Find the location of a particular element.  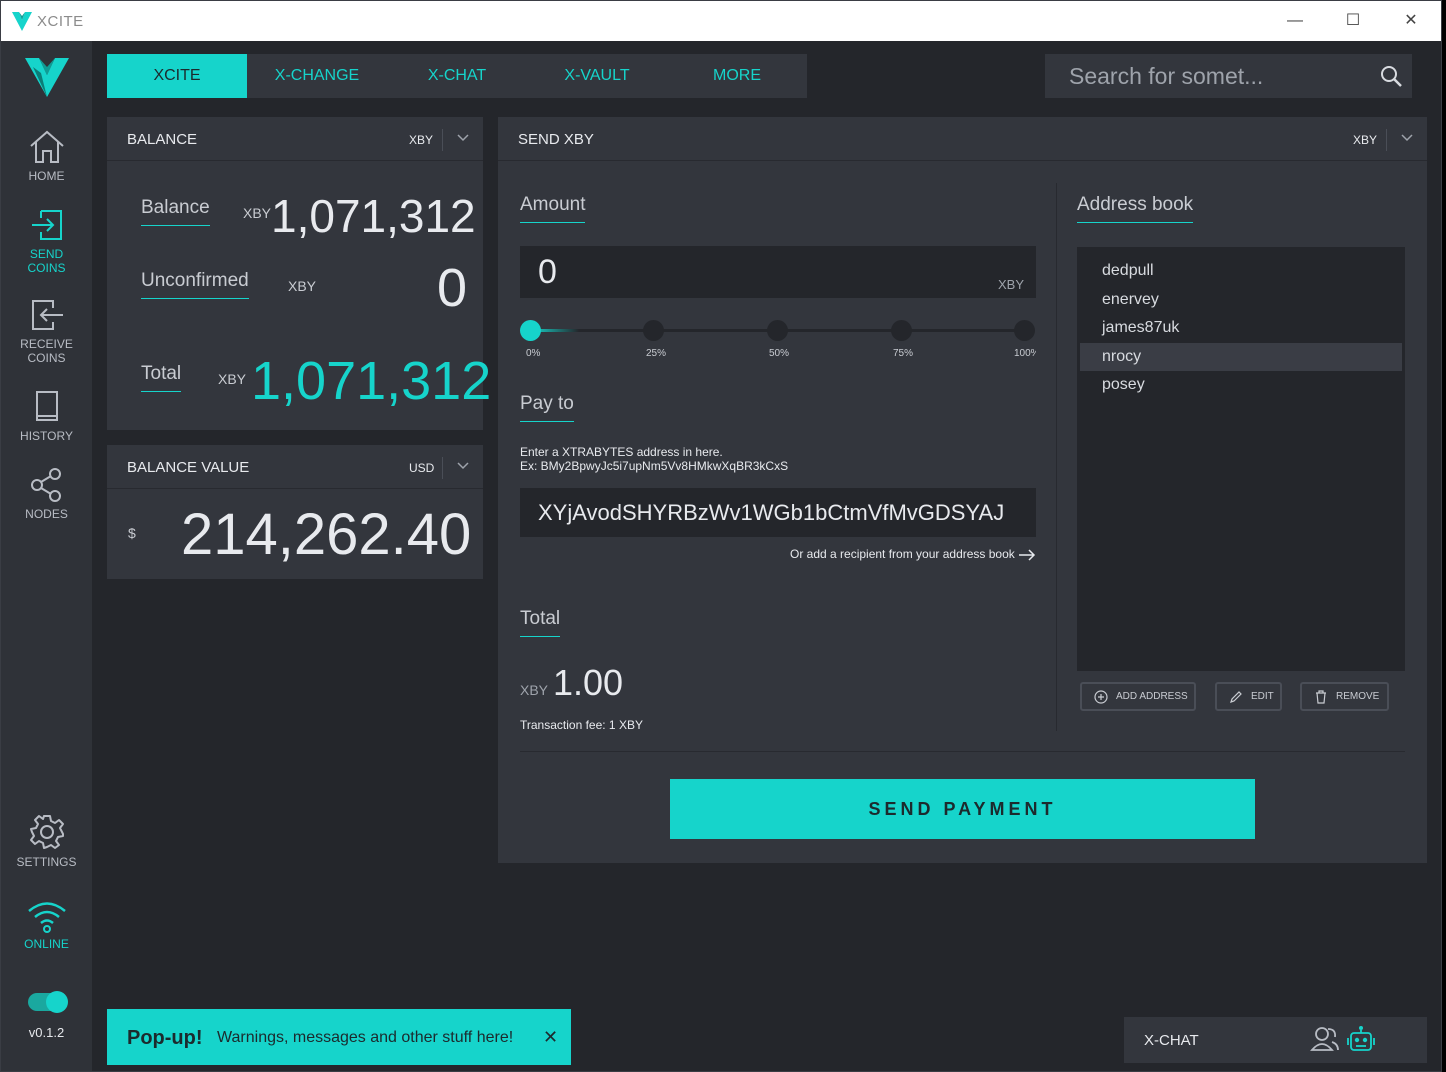

home-icon is located at coordinates (46, 146).